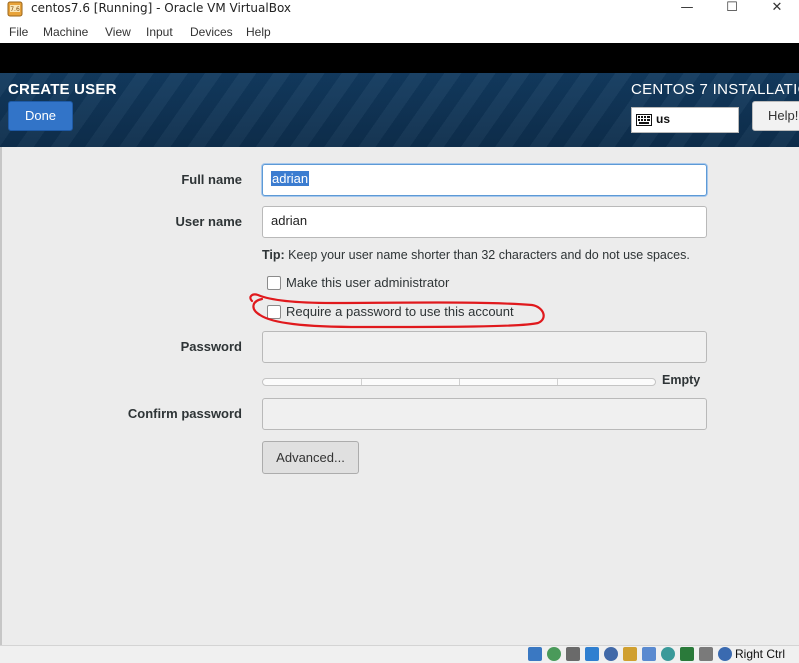  What do you see at coordinates (18, 32) in the screenshot?
I see `menu-file: File` at bounding box center [18, 32].